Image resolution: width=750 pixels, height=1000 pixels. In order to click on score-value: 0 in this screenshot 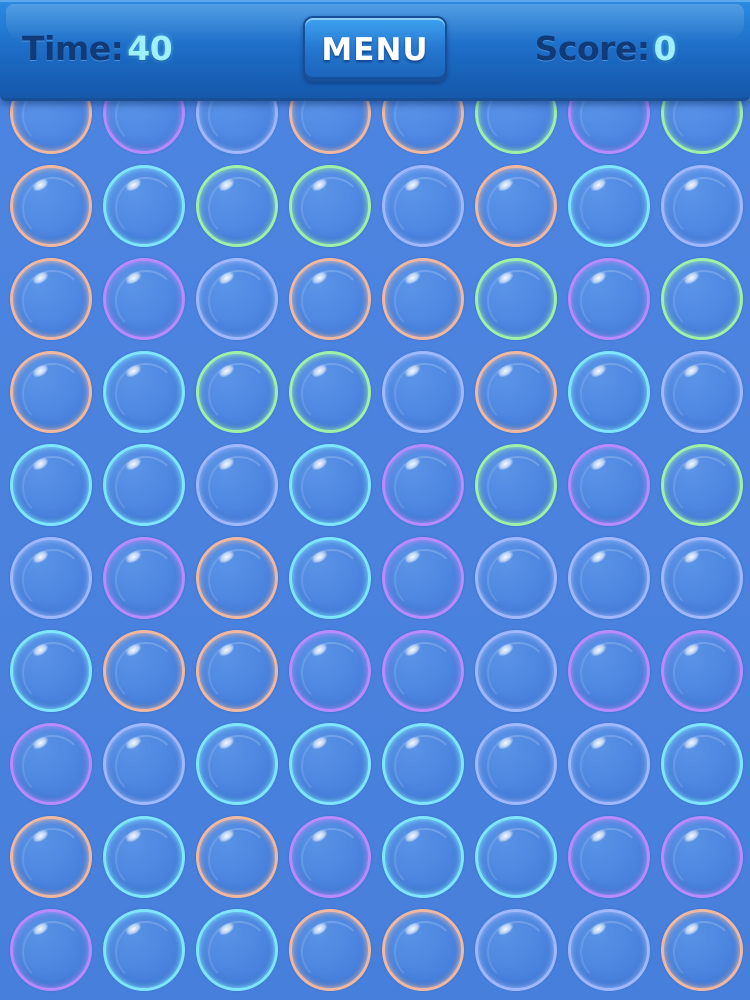, I will do `click(665, 48)`.